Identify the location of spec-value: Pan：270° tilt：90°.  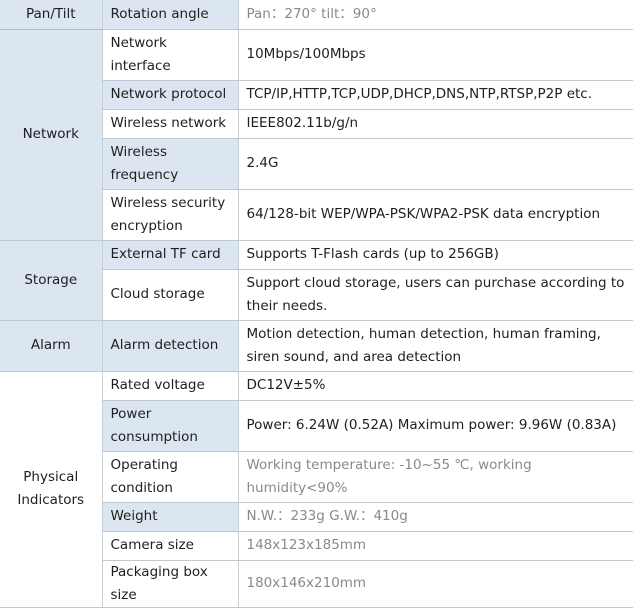
(435, 15).